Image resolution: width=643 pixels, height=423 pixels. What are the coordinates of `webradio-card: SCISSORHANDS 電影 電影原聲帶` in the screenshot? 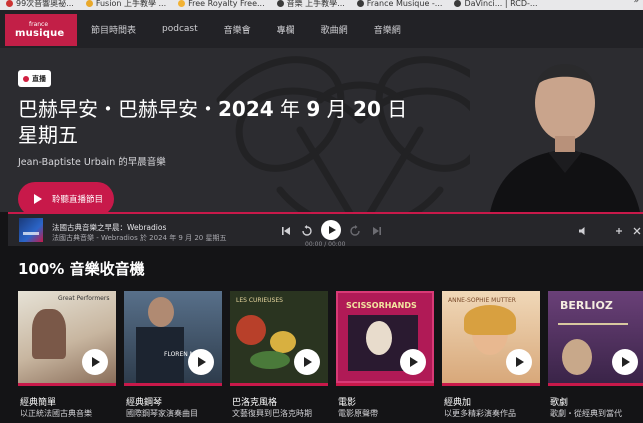 It's located at (385, 357).